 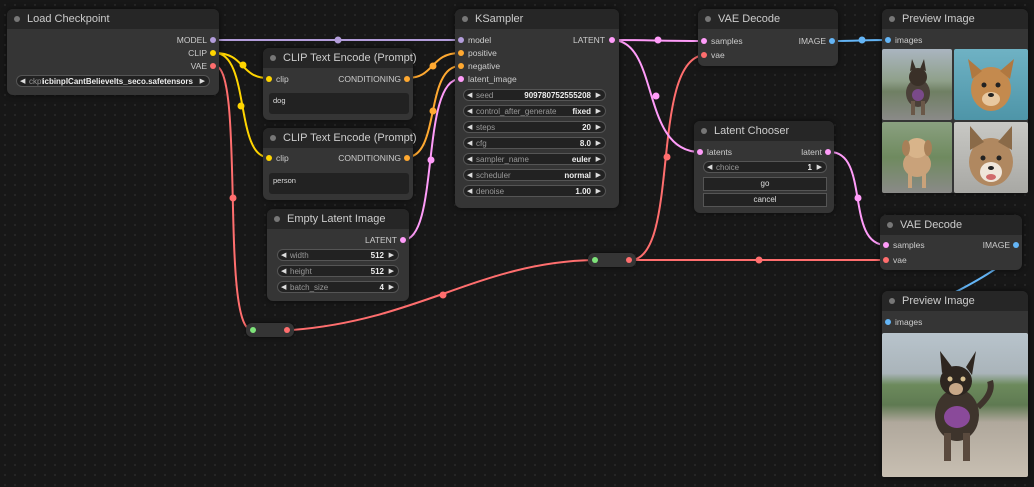 What do you see at coordinates (461, 66) in the screenshot?
I see `input-negative-socket` at bounding box center [461, 66].